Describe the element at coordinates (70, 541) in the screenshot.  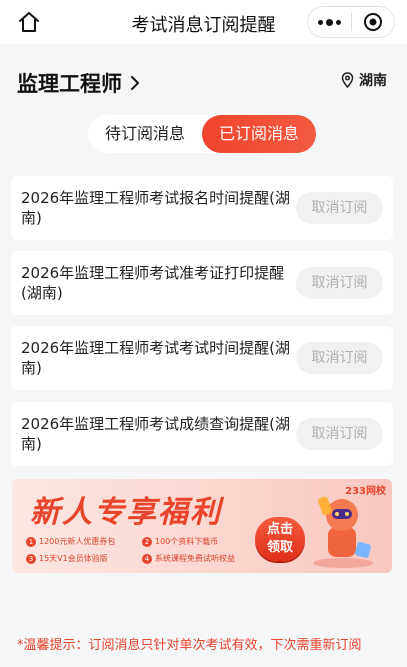
I see `perk-item: 1 1200元新人优惠券包` at that location.